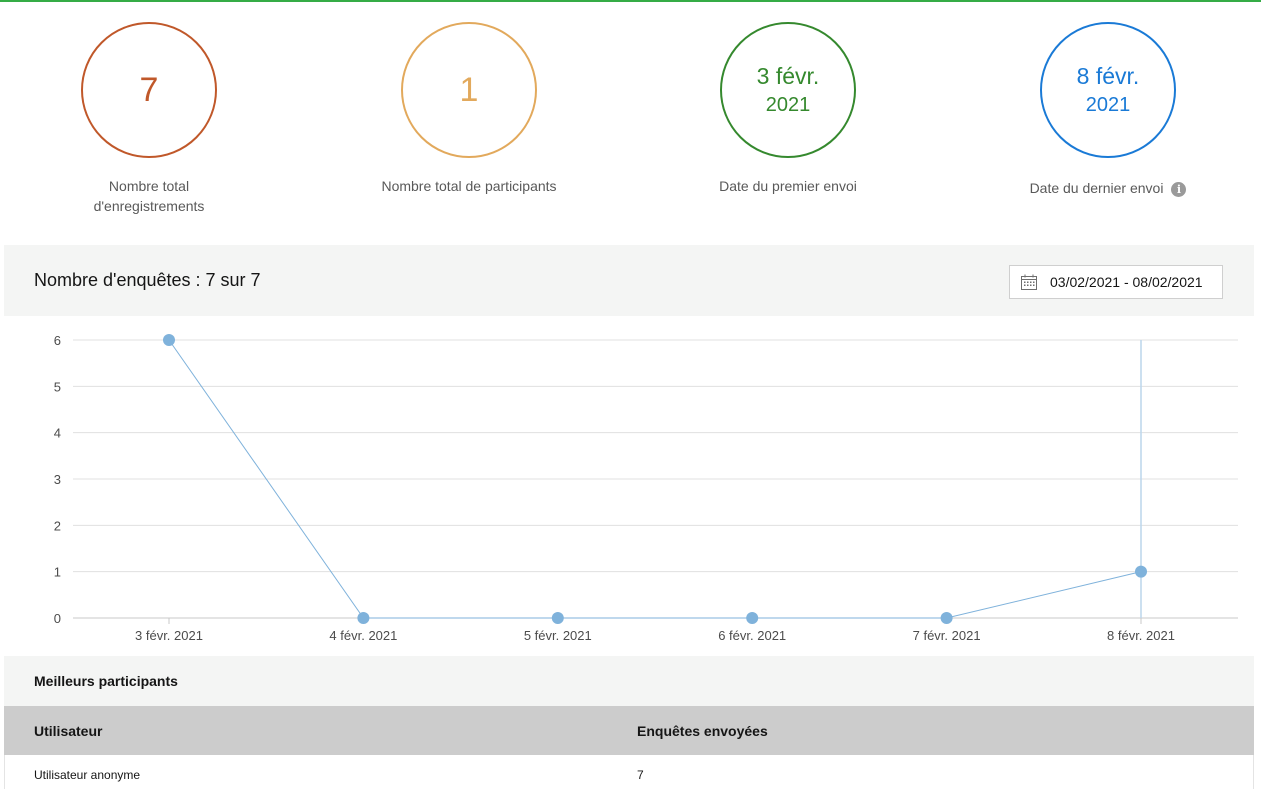  Describe the element at coordinates (57, 618) in the screenshot. I see `y-tick-label: 0` at that location.